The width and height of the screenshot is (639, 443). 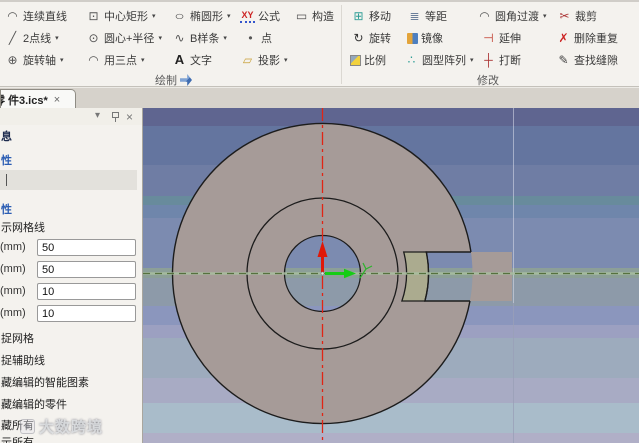 I want to click on grid-width-input, so click(x=86, y=247).